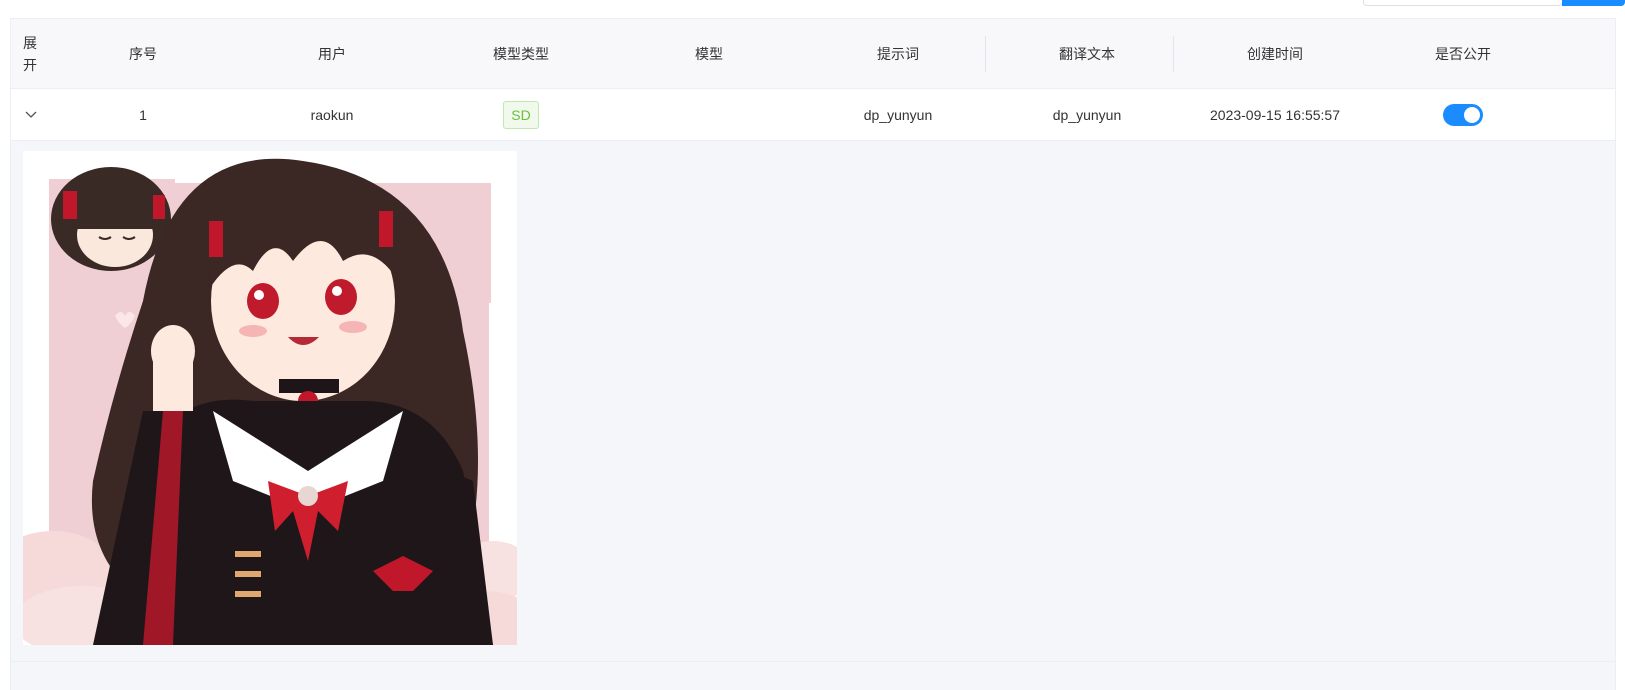  I want to click on header-created-at: 创建时间, so click(1275, 53).